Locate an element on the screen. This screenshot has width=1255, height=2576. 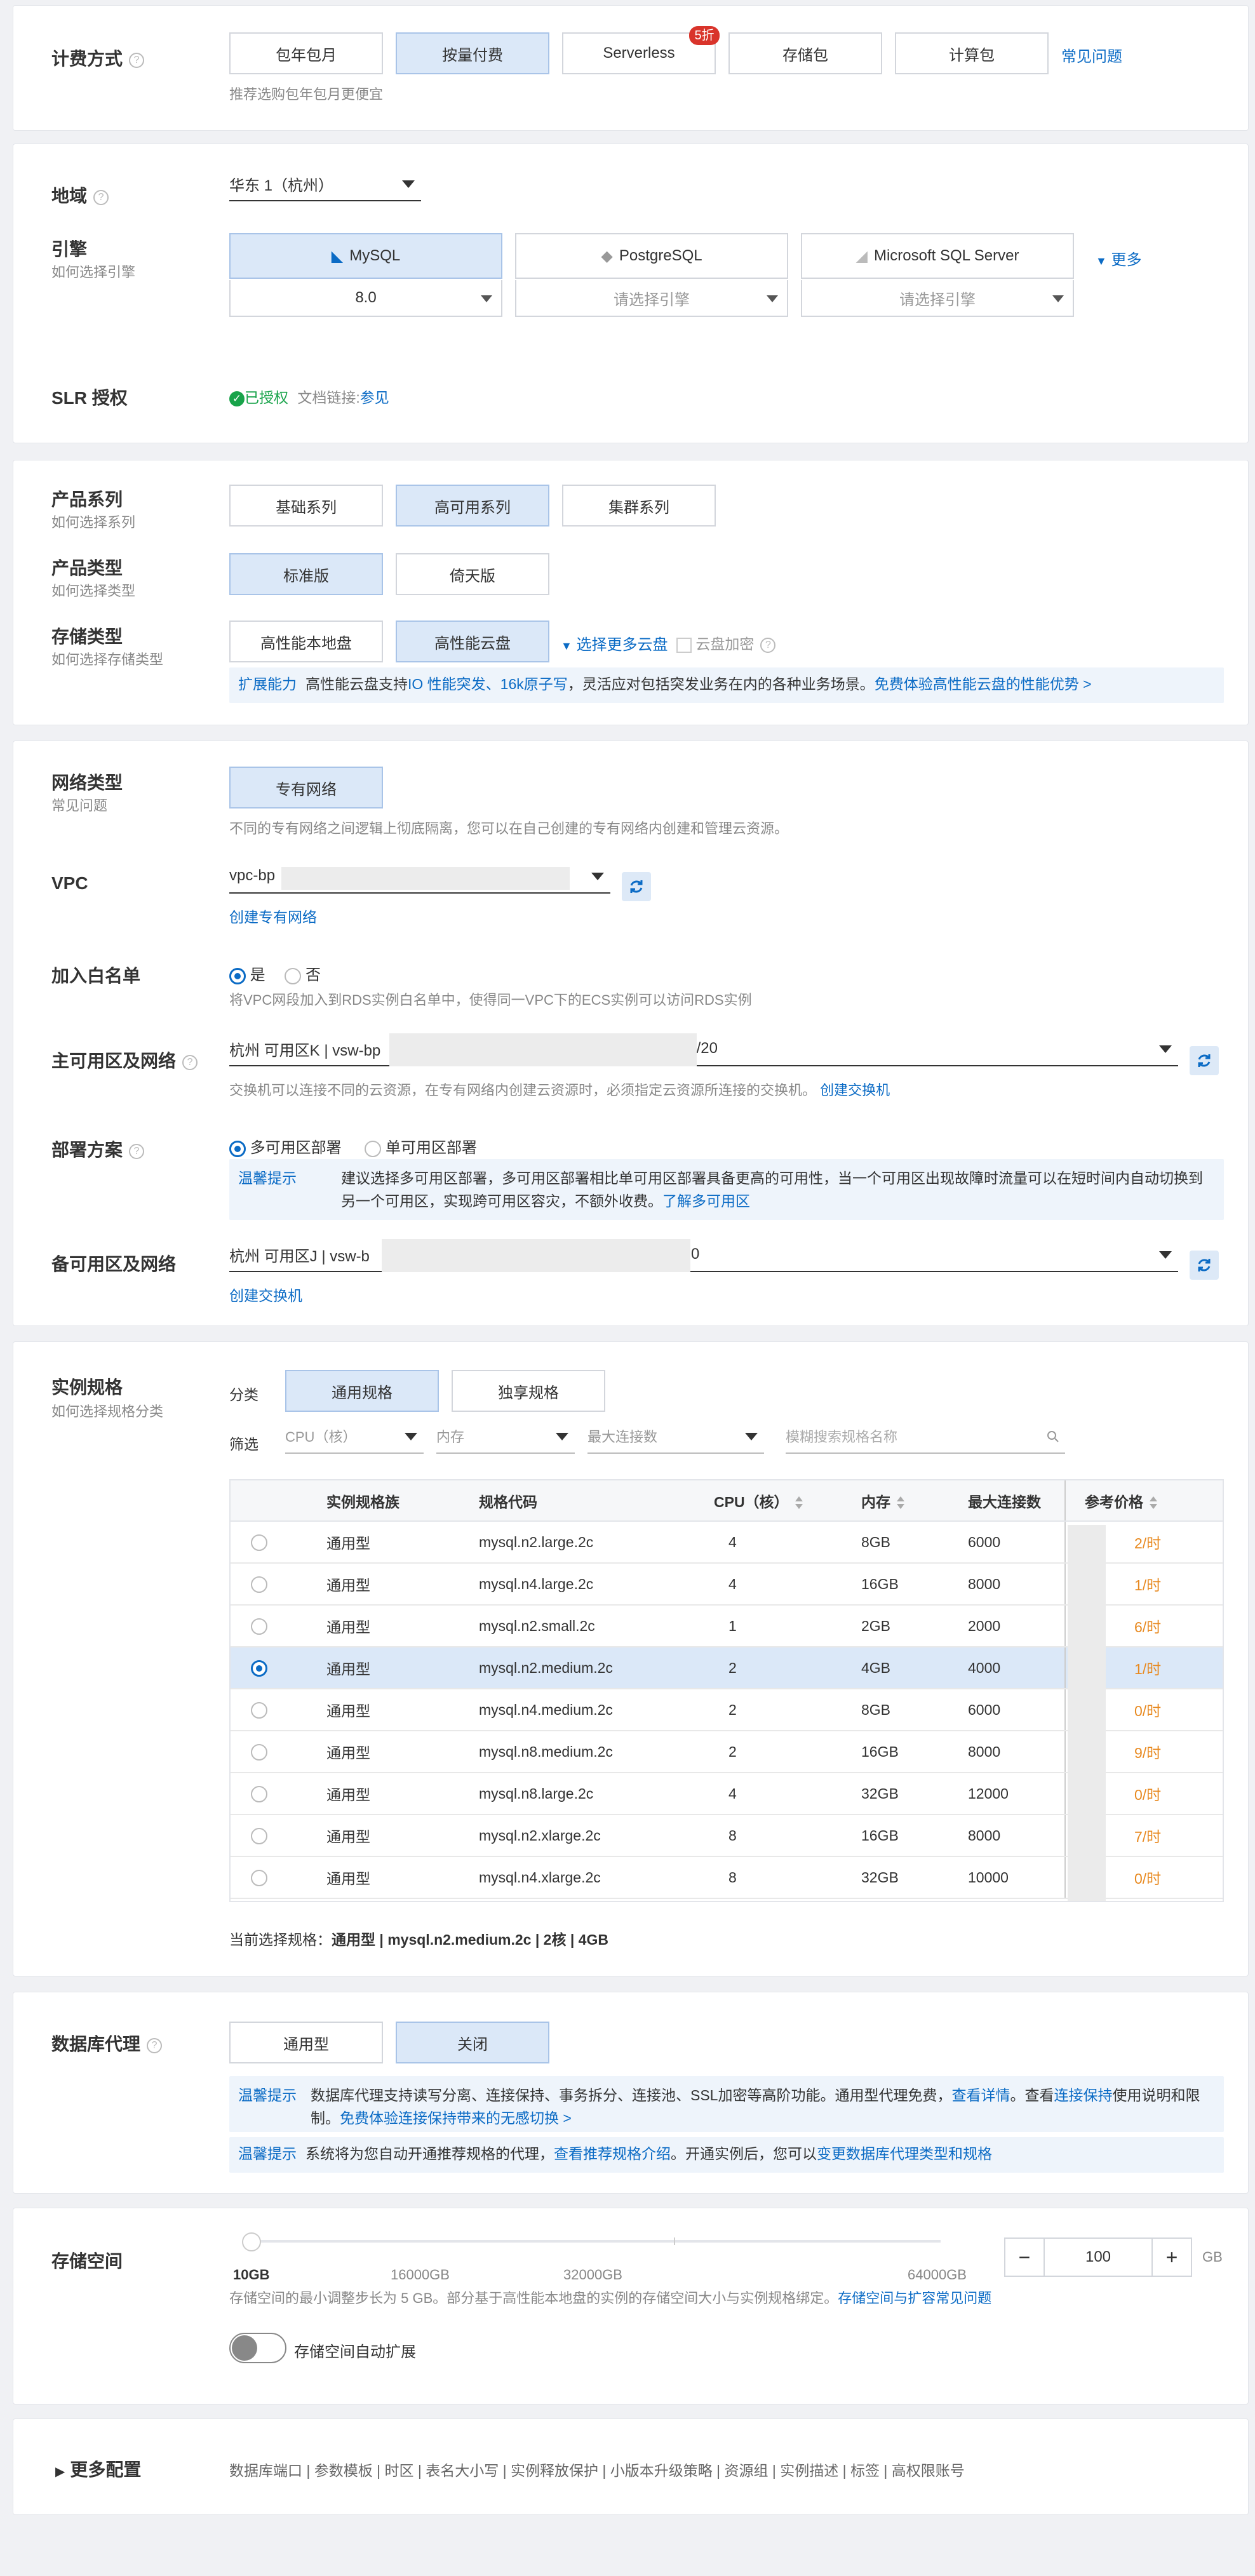
proxy-details-link: 查看详情 is located at coordinates (981, 2095).